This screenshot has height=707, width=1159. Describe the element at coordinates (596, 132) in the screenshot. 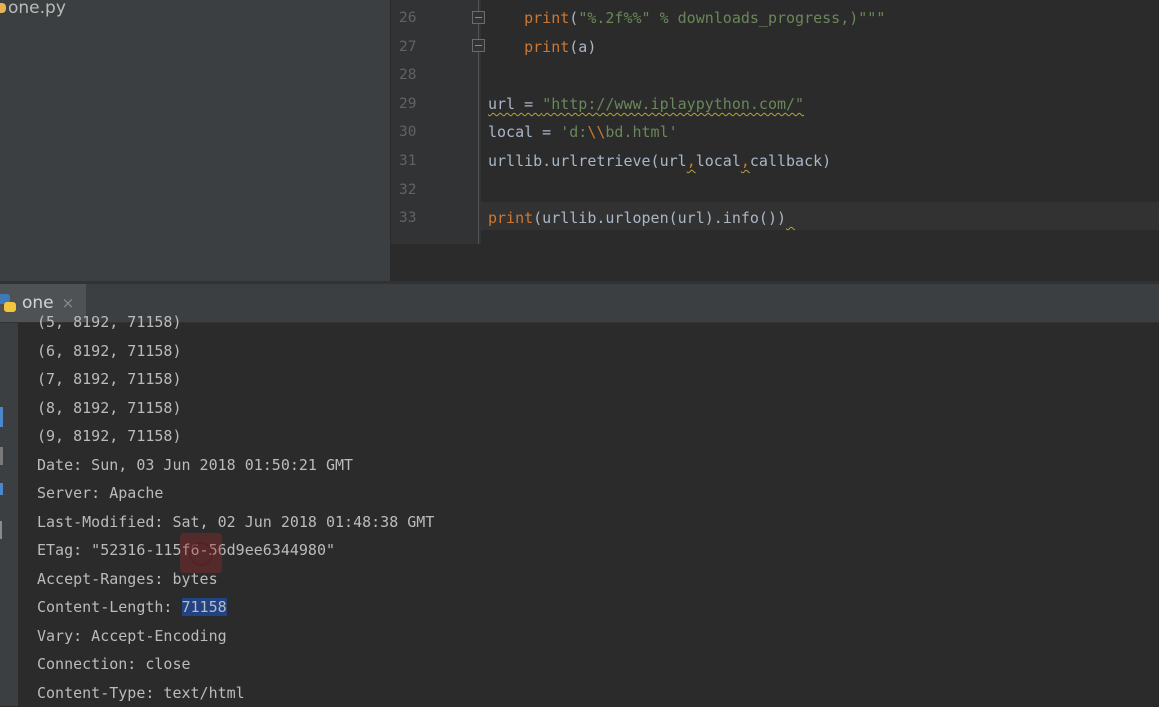

I see `code-token: \\` at that location.